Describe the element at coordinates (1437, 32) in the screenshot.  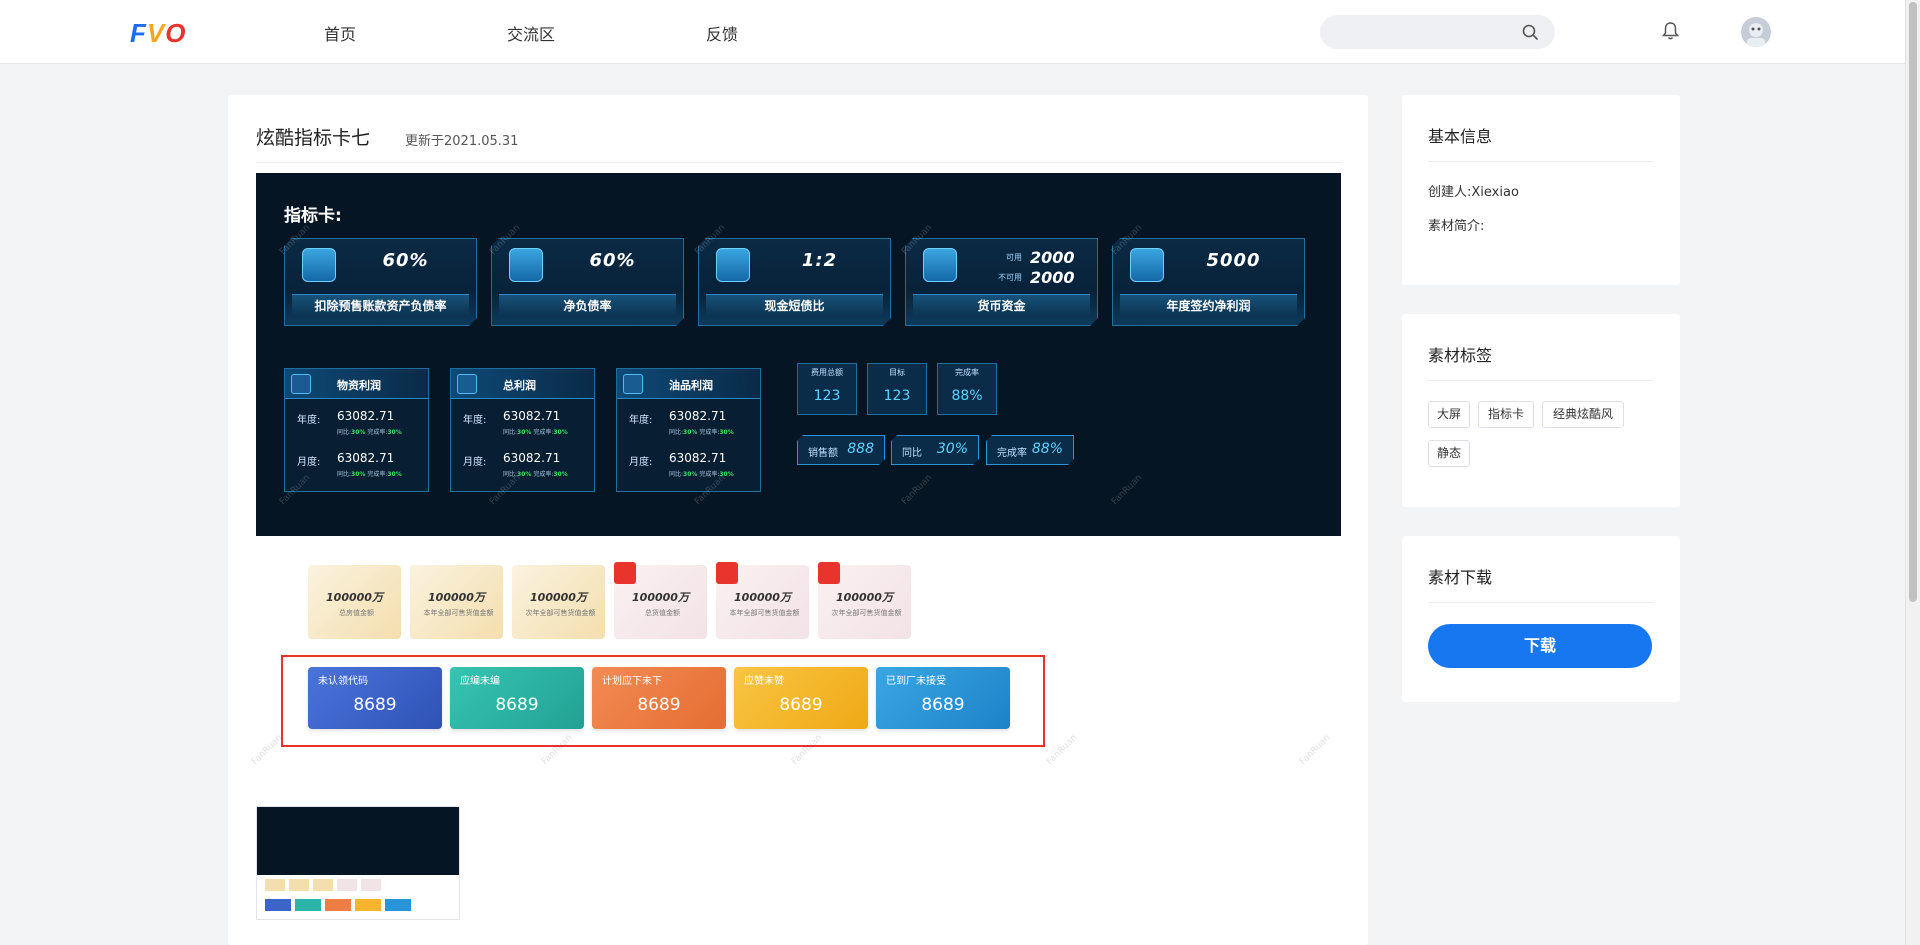
I see `search-input` at that location.